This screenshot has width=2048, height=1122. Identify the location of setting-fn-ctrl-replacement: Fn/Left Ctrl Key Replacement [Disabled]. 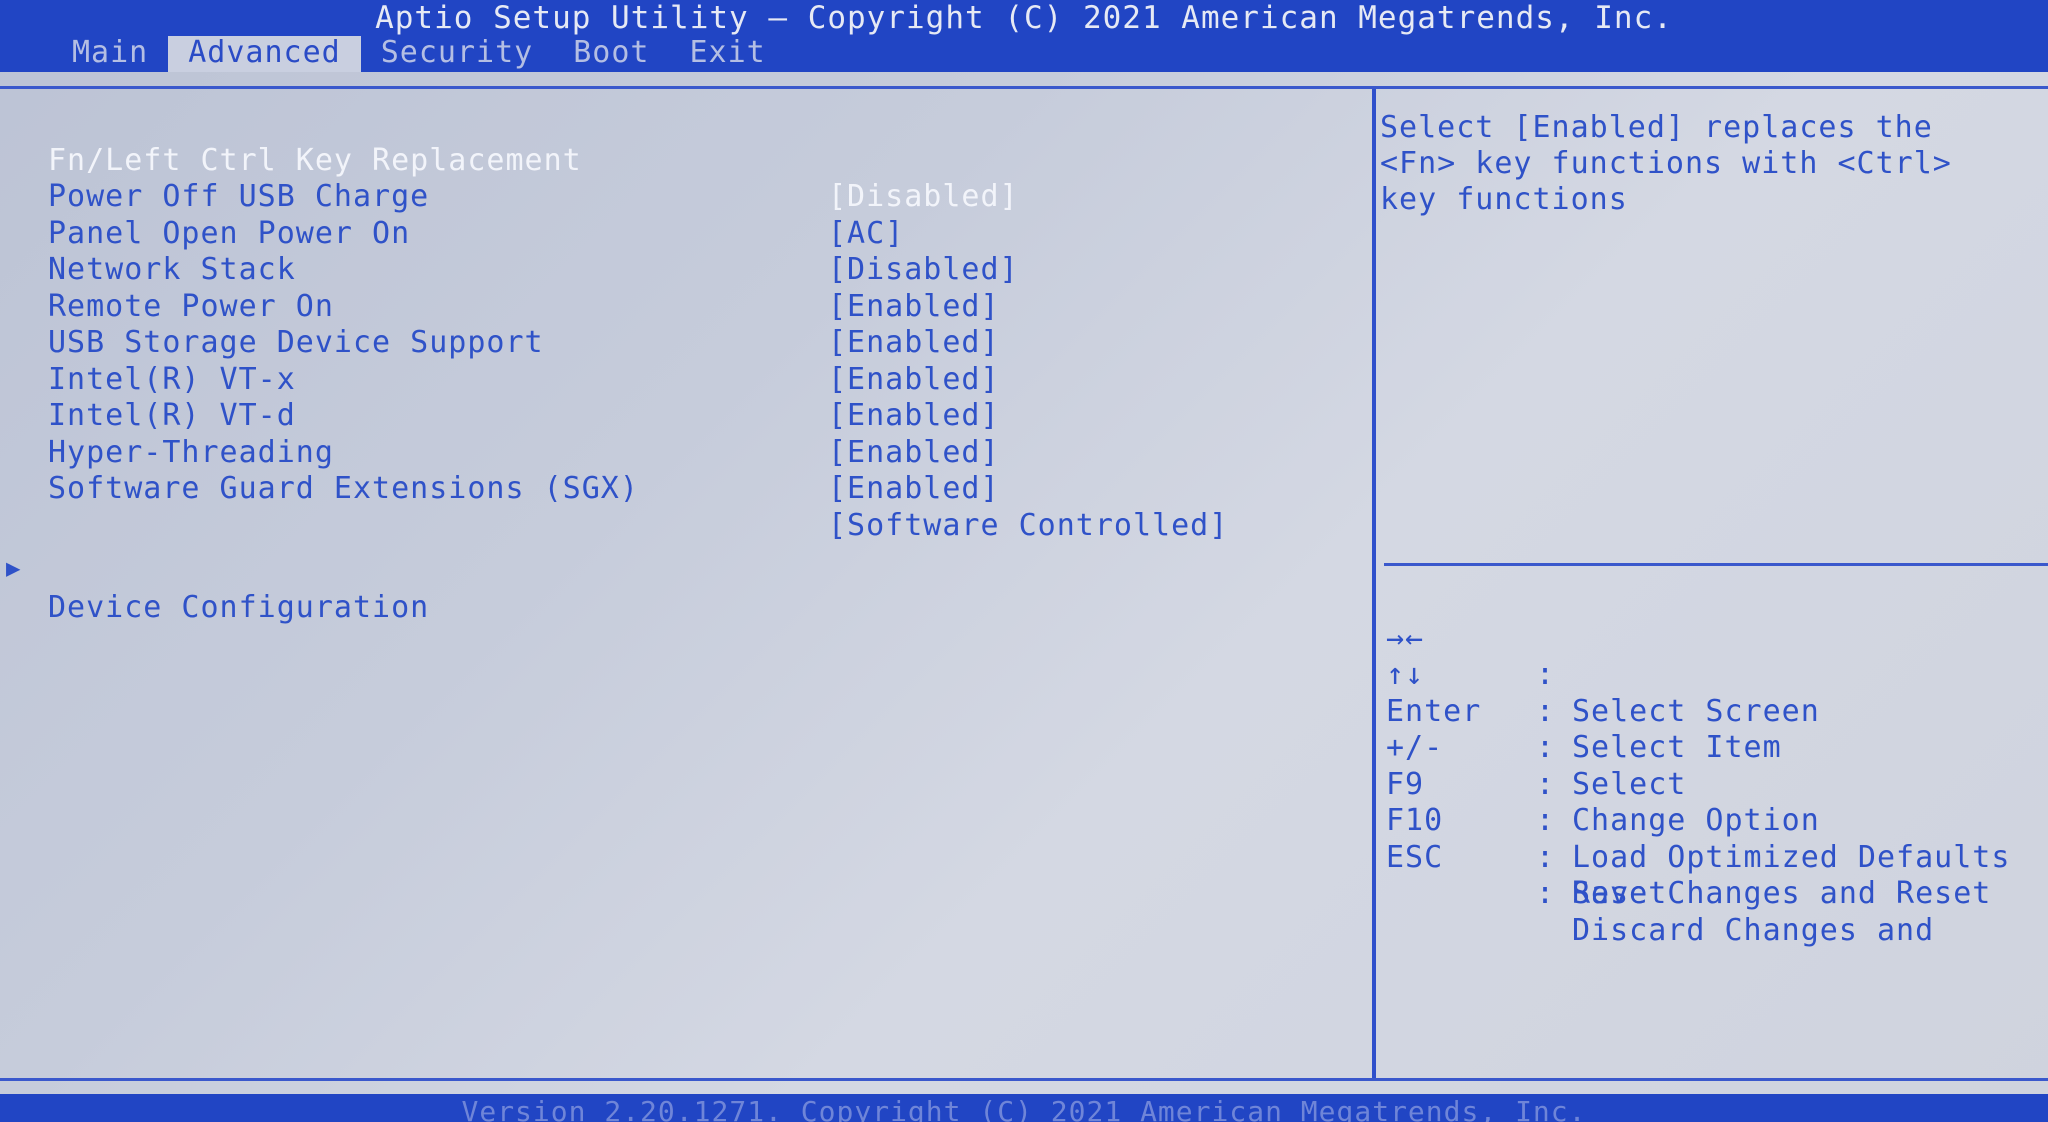
(698, 160).